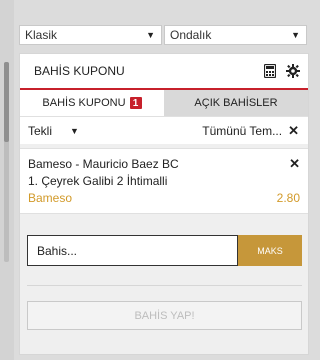  Describe the element at coordinates (164, 285) in the screenshot. I see `divider` at that location.